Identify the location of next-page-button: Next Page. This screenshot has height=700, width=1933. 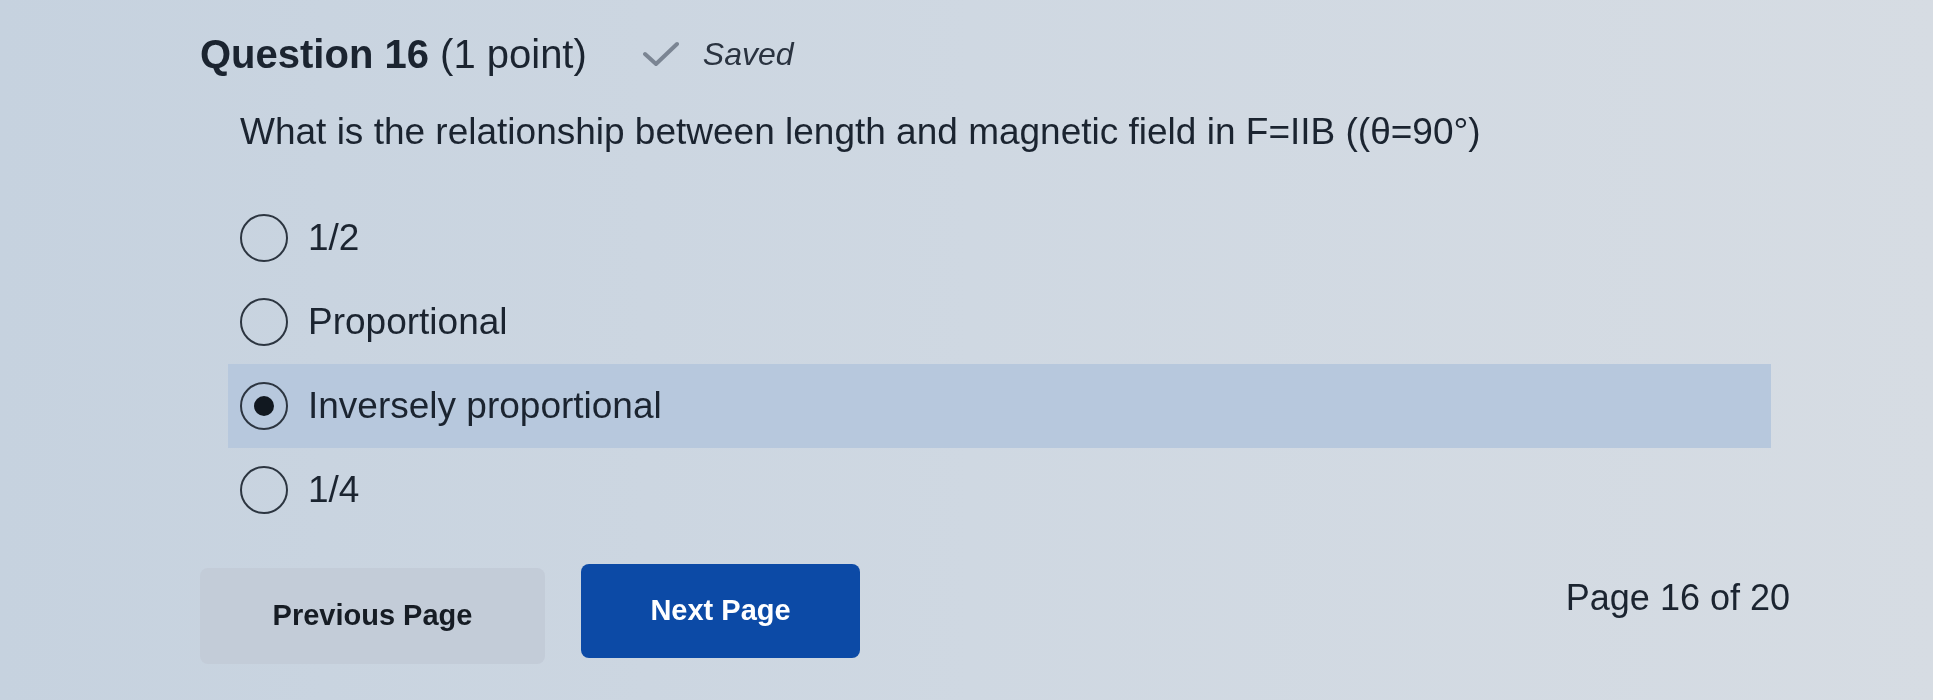
(720, 611).